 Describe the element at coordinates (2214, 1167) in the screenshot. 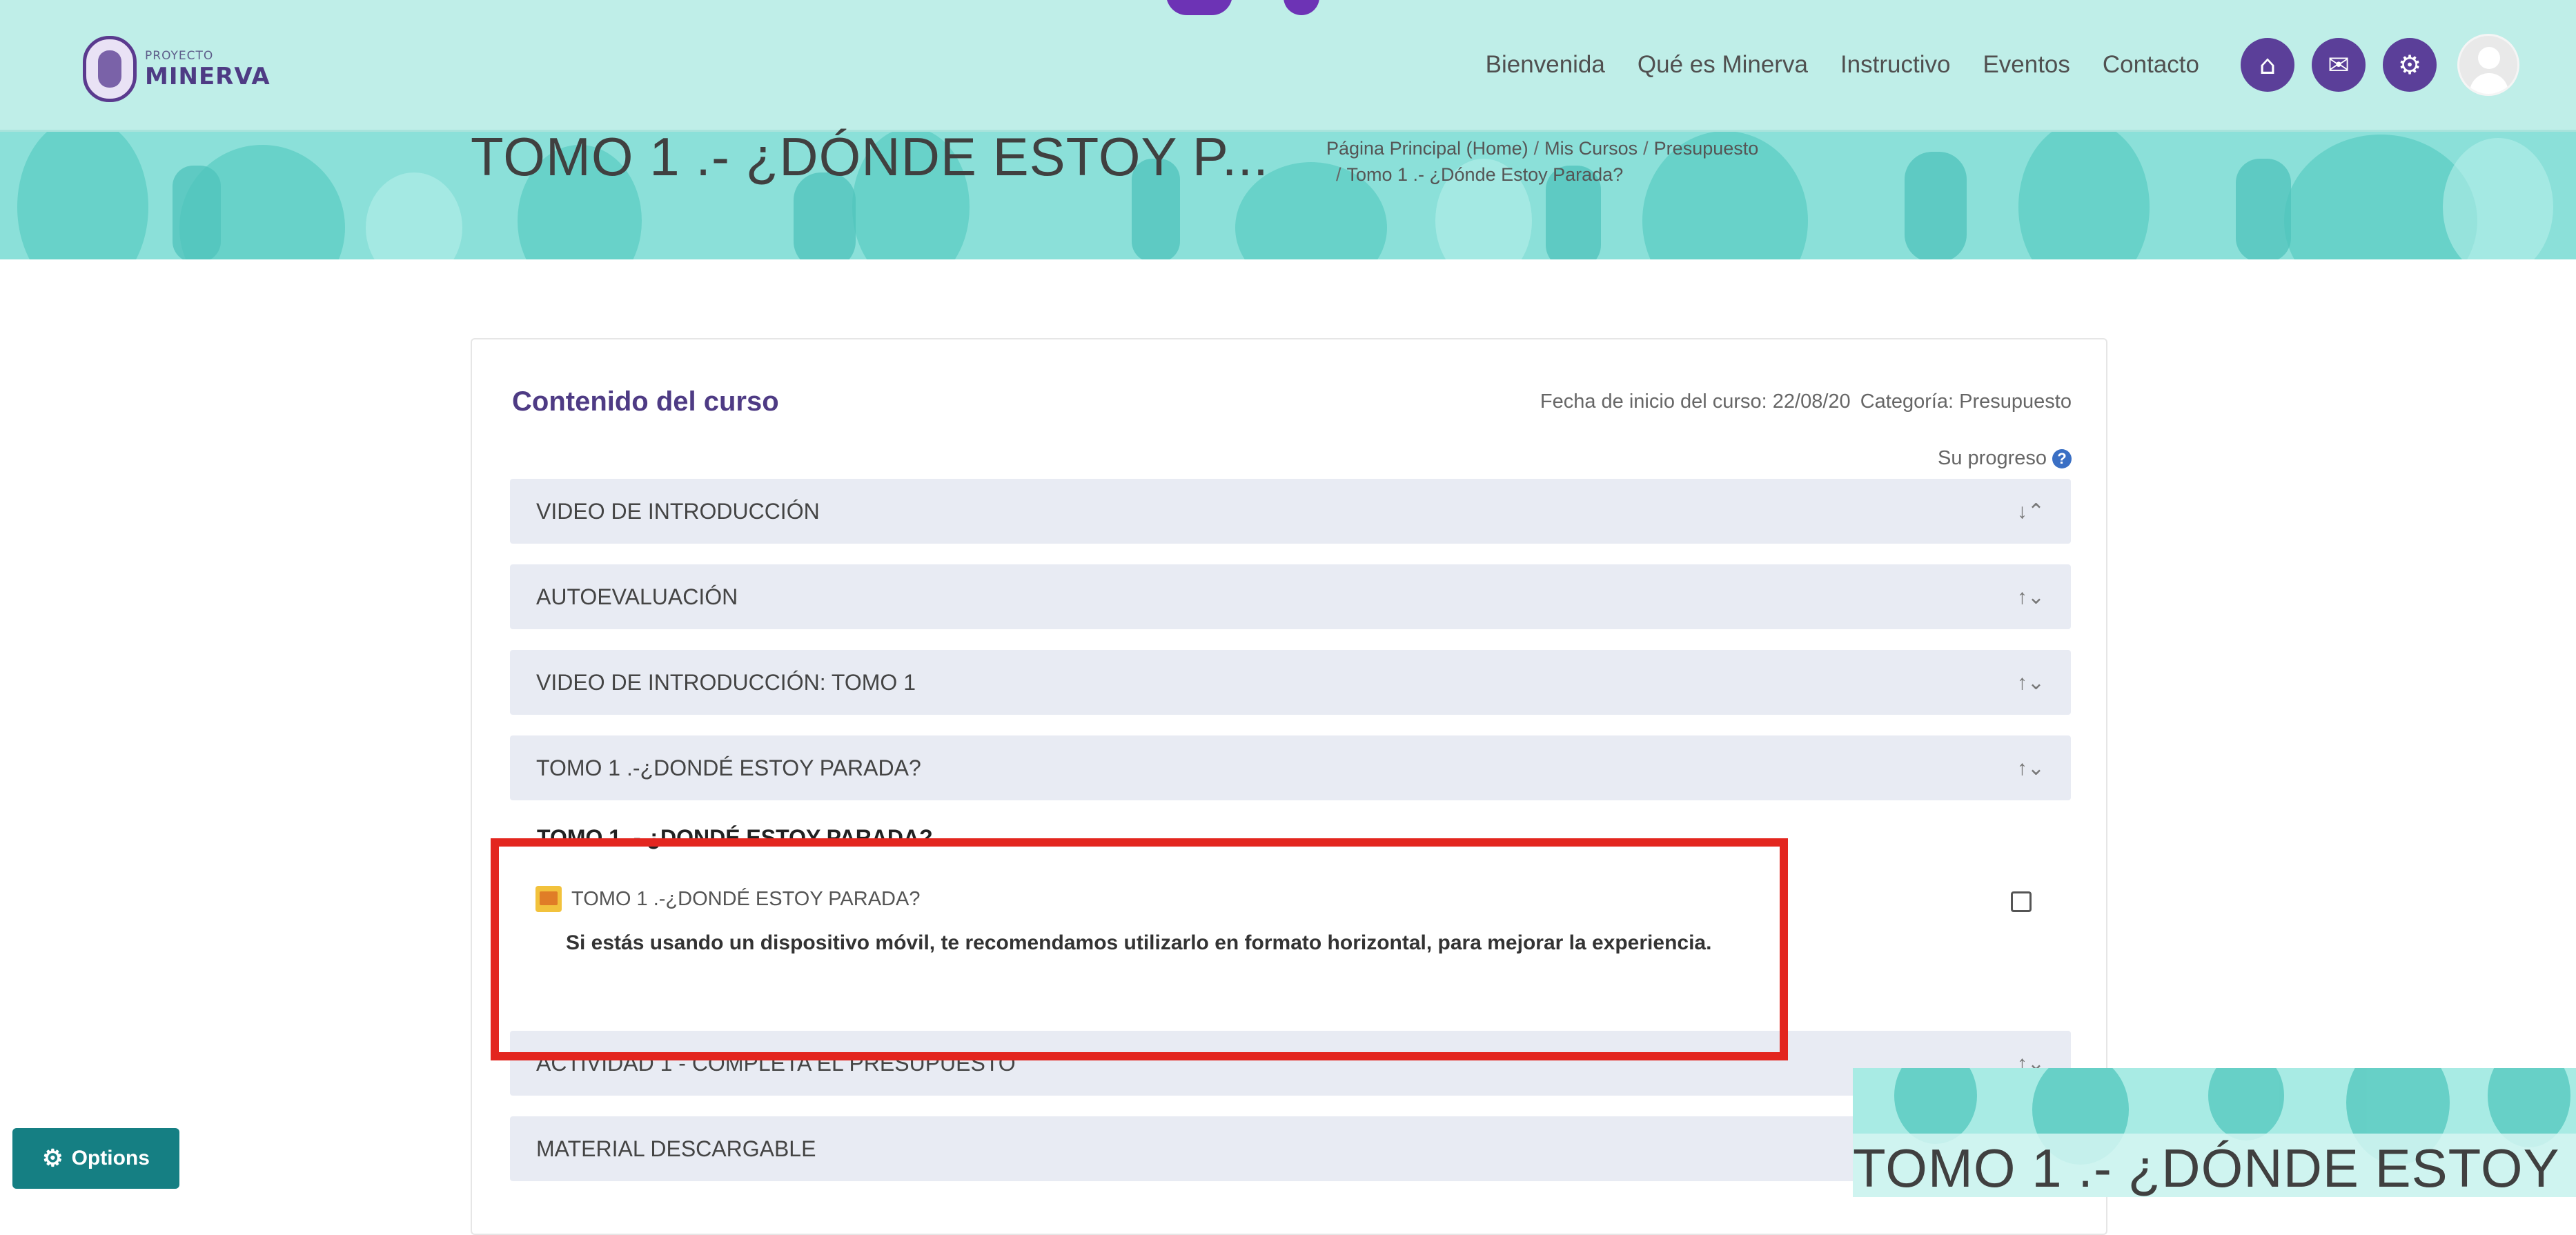

I see `thumbnail-title: TOMO 1 .- ¿DÓNDE ESTOY P` at that location.